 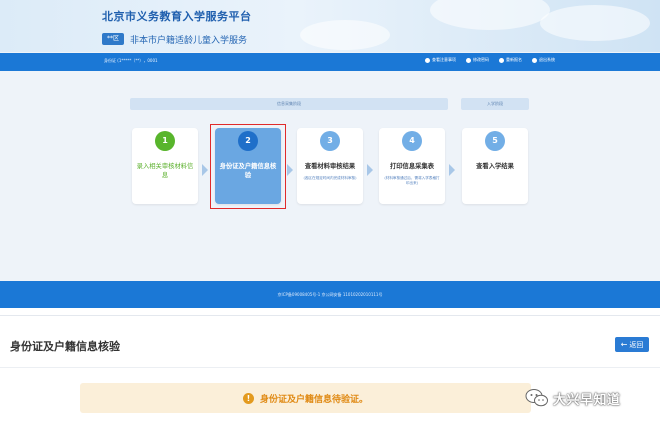 I want to click on logout-icon, so click(x=534, y=60).